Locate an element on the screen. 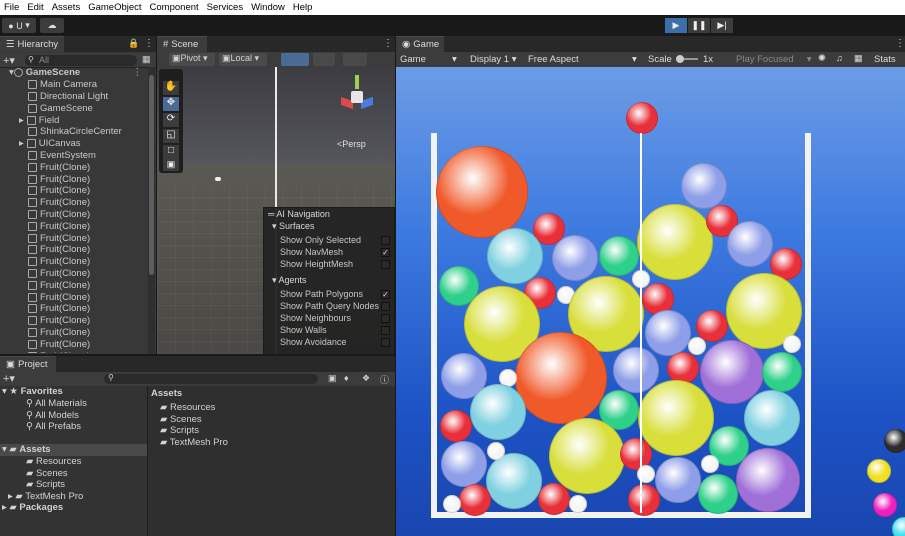  tab-hierarchy: ☰ Hierarchy is located at coordinates (32, 44).